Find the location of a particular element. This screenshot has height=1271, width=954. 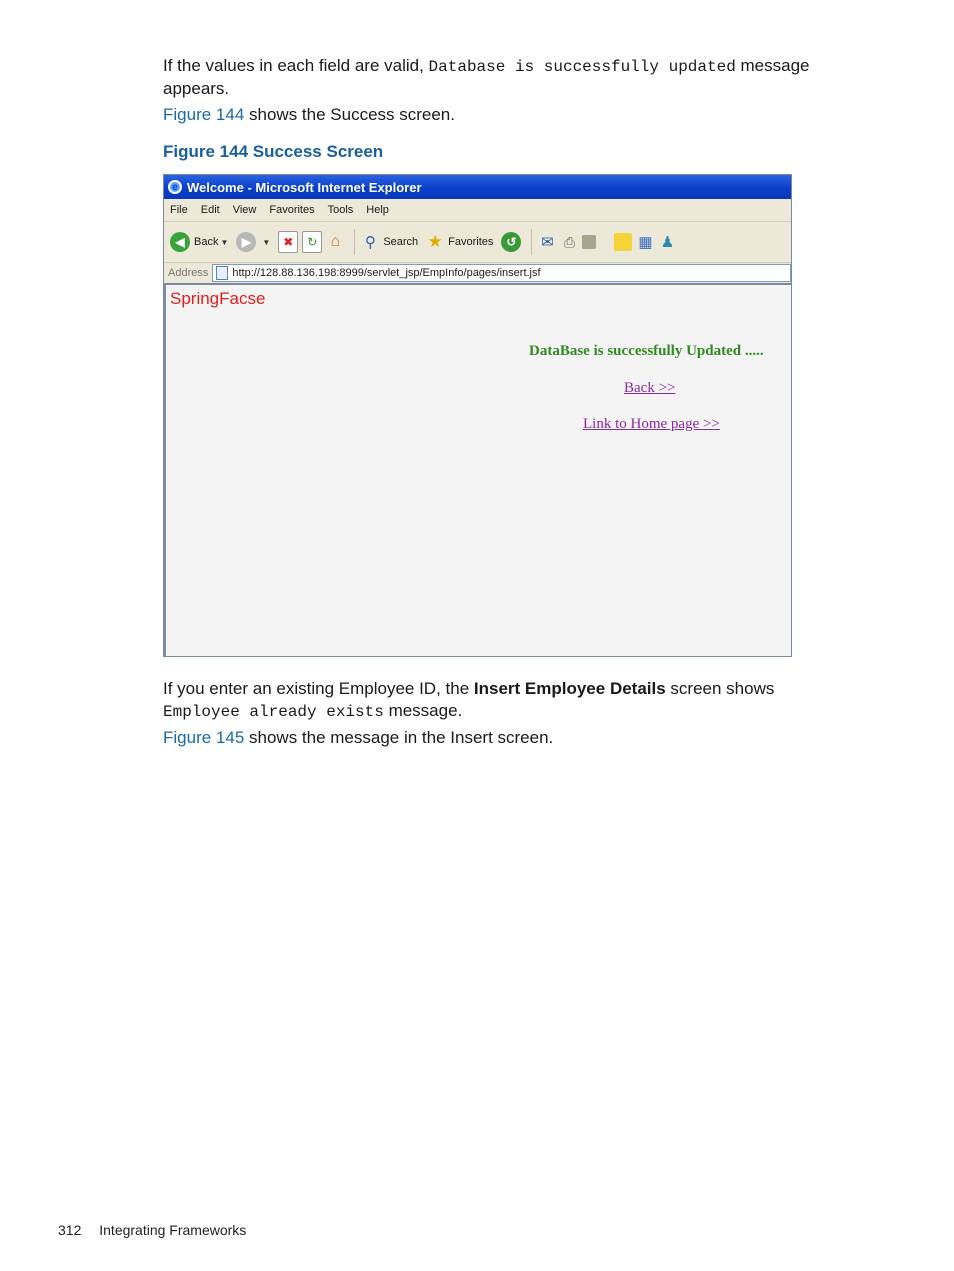

figure-145-text: shows the message in the Insert screen. is located at coordinates (399, 737).